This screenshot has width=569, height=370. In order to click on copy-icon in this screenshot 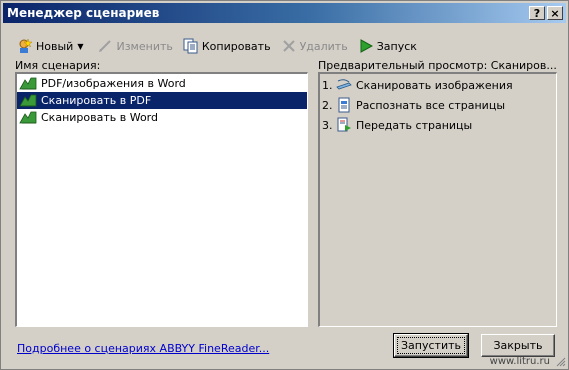, I will do `click(191, 46)`.